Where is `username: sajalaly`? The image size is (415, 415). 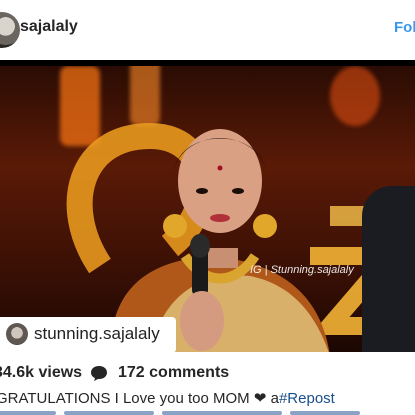 username: sajalaly is located at coordinates (49, 27).